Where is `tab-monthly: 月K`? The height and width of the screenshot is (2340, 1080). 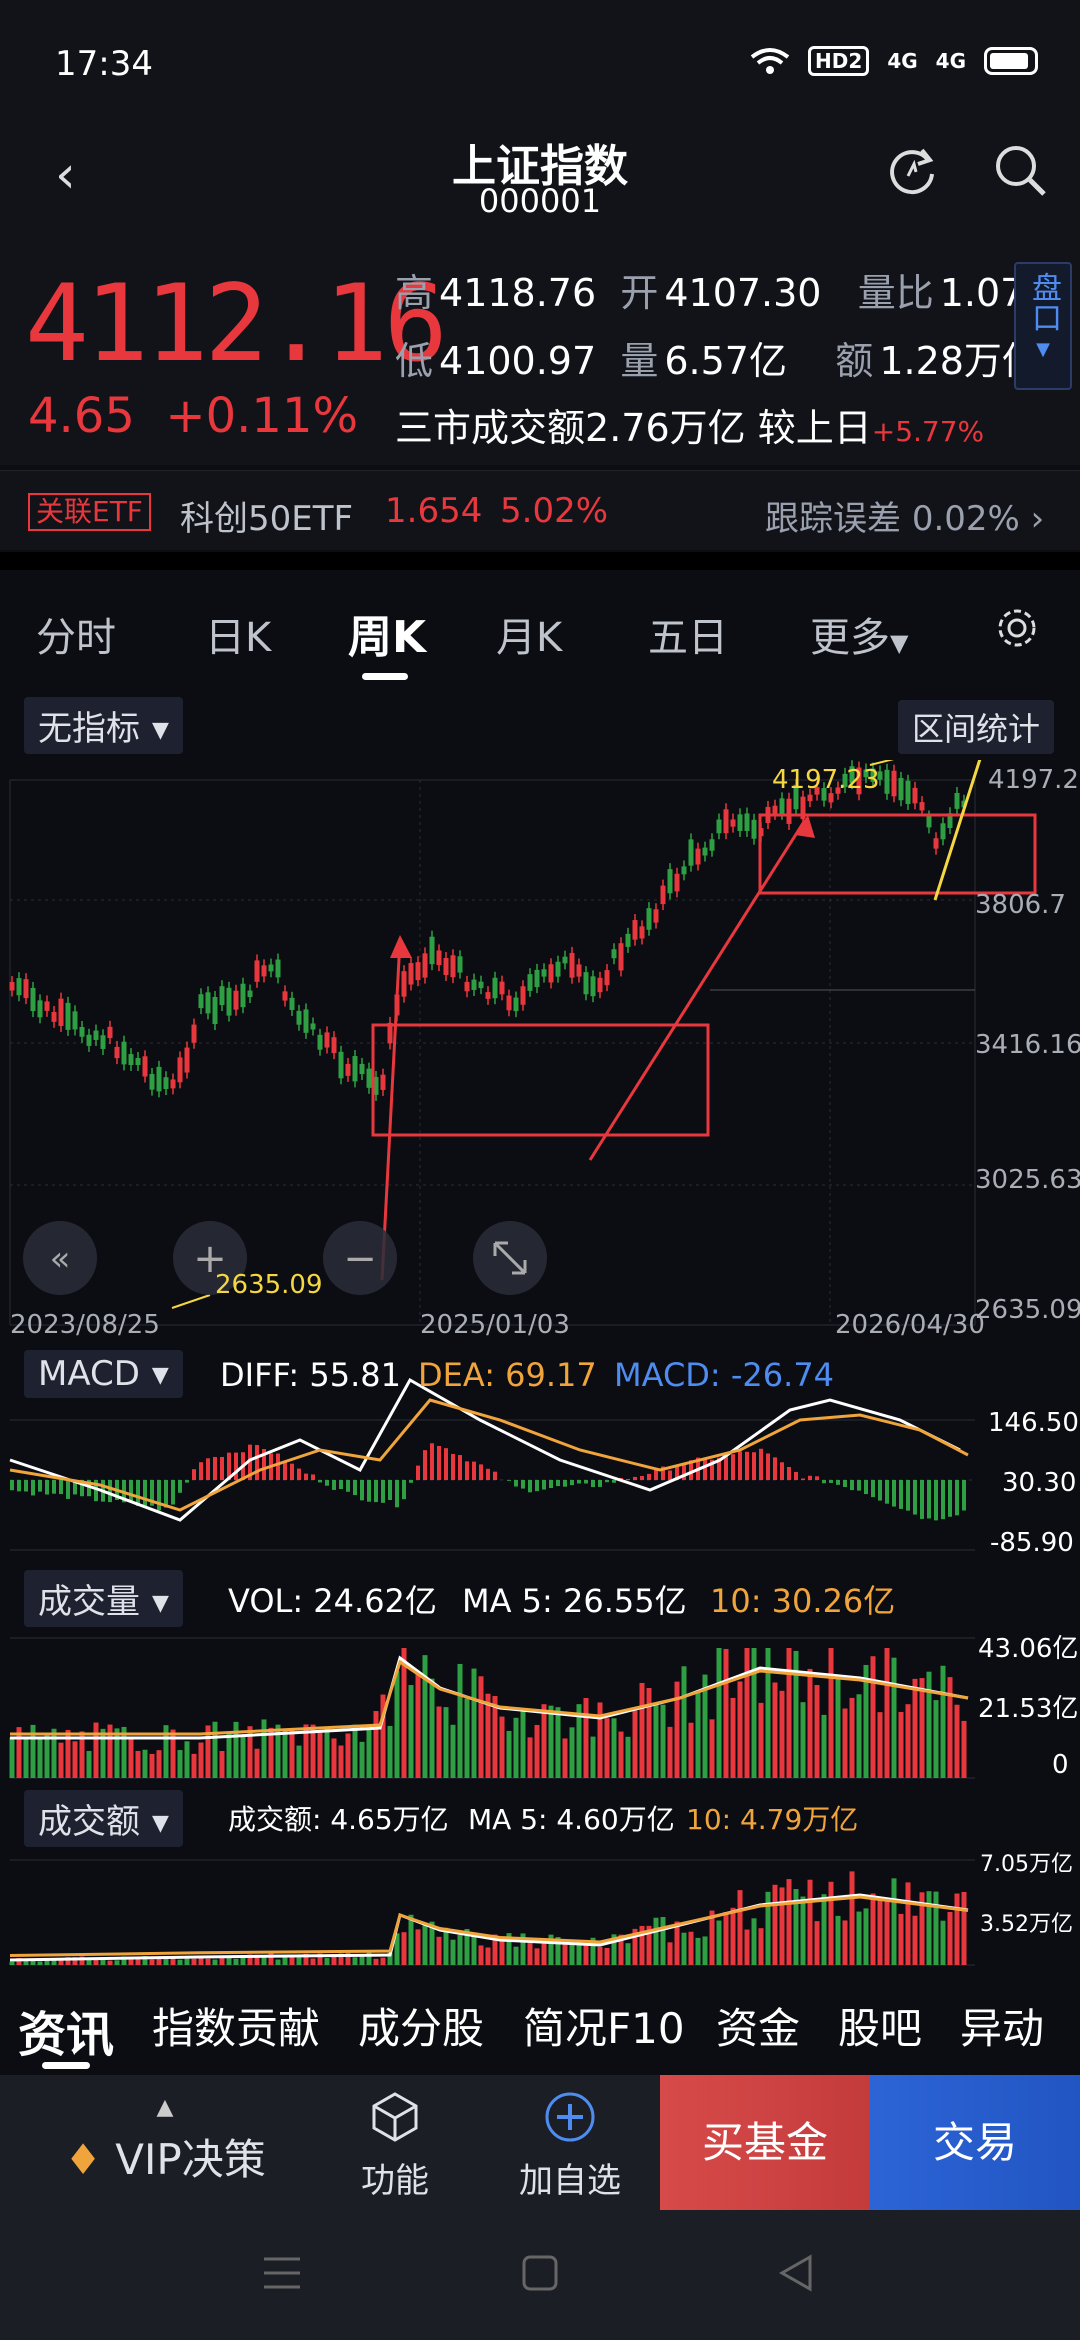 tab-monthly: 月K is located at coordinates (529, 634).